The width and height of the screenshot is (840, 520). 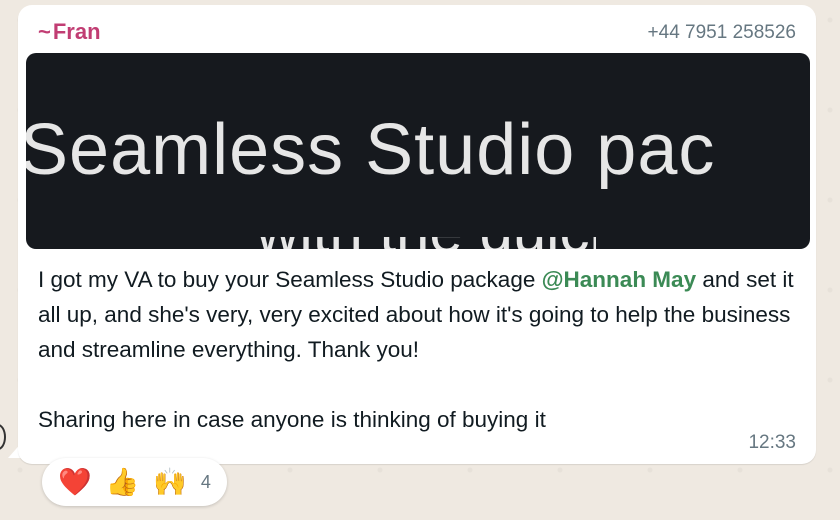 I want to click on sender-tilde: ~, so click(x=44, y=31).